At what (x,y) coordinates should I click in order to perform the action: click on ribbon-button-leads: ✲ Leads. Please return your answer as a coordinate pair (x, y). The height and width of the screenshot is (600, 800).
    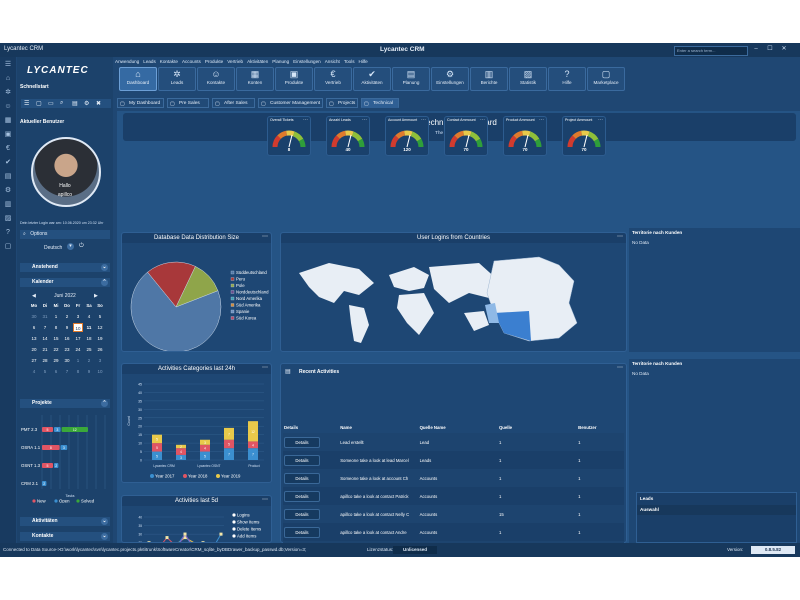
    Looking at the image, I should click on (177, 79).